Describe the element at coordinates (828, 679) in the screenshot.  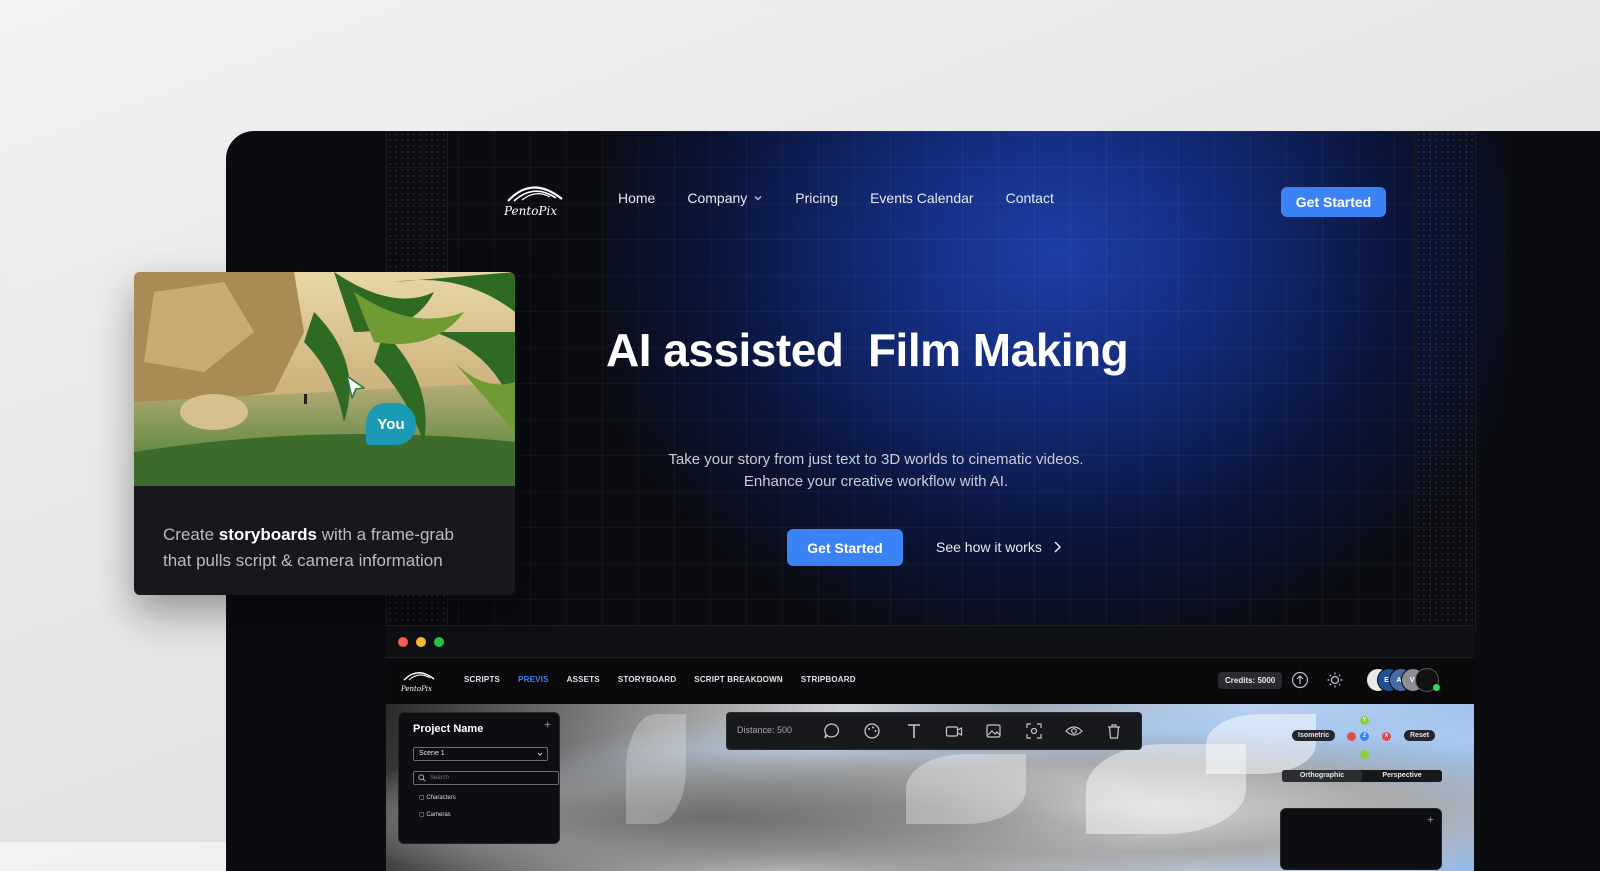
I see `tab-stripboard: STRIPBOARD` at that location.